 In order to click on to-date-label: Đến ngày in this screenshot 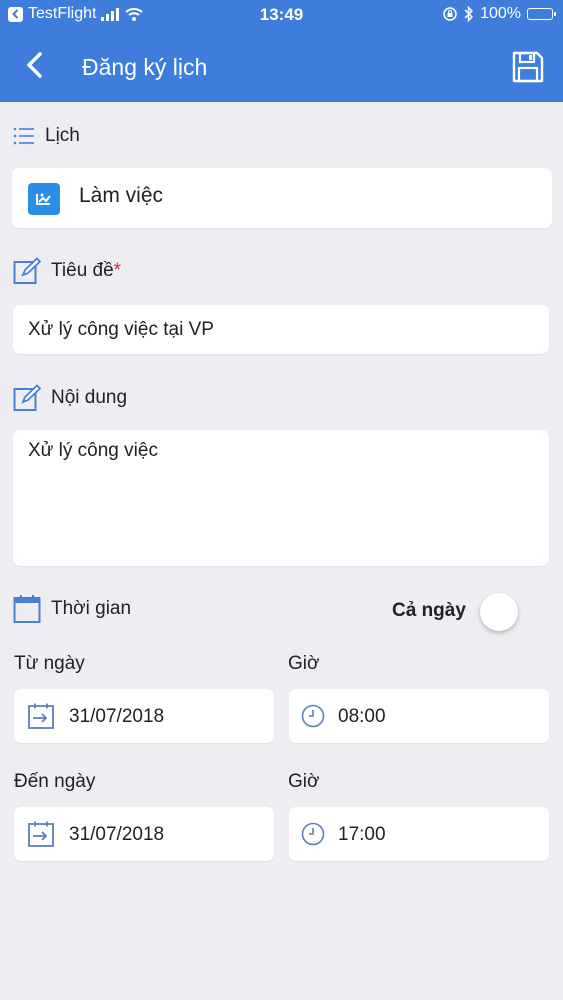, I will do `click(55, 781)`.